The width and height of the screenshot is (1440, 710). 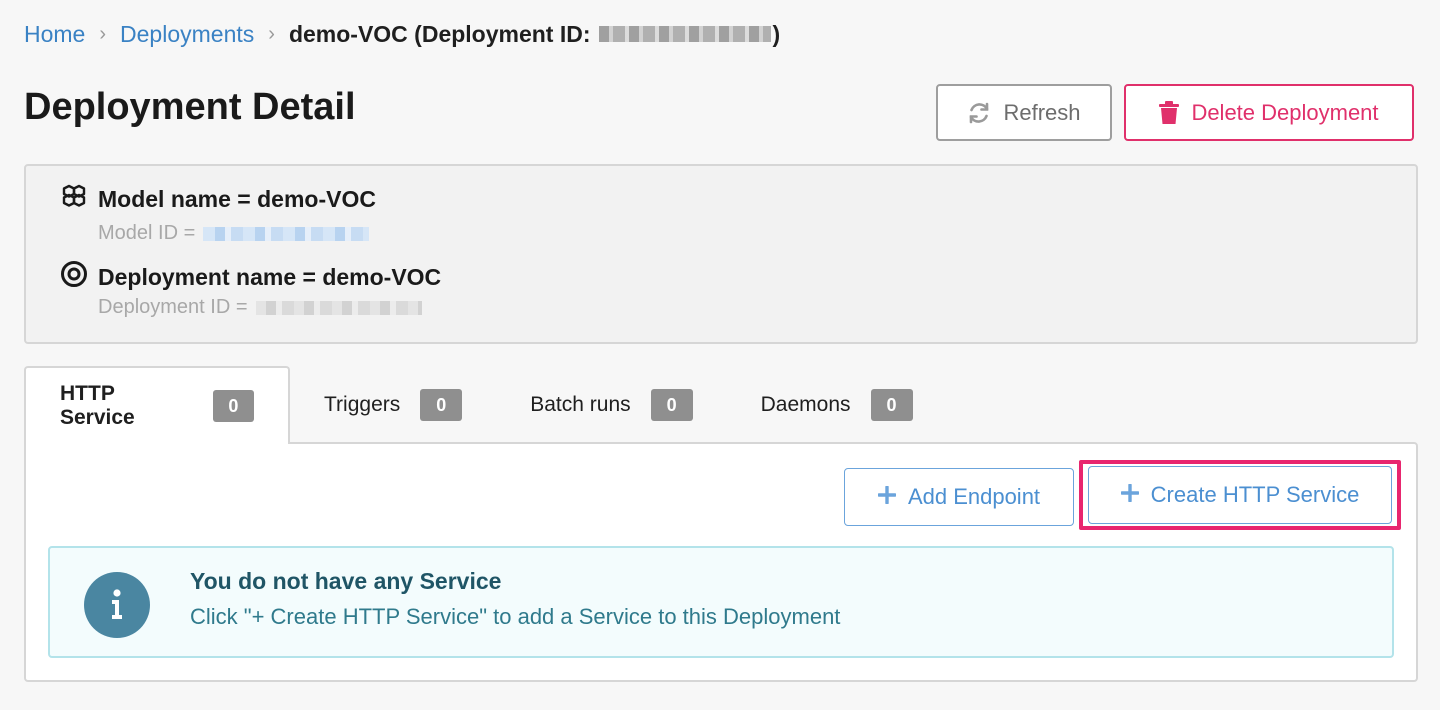 I want to click on deployment-name-row: Deployment name = demo-VOC, so click(x=250, y=277).